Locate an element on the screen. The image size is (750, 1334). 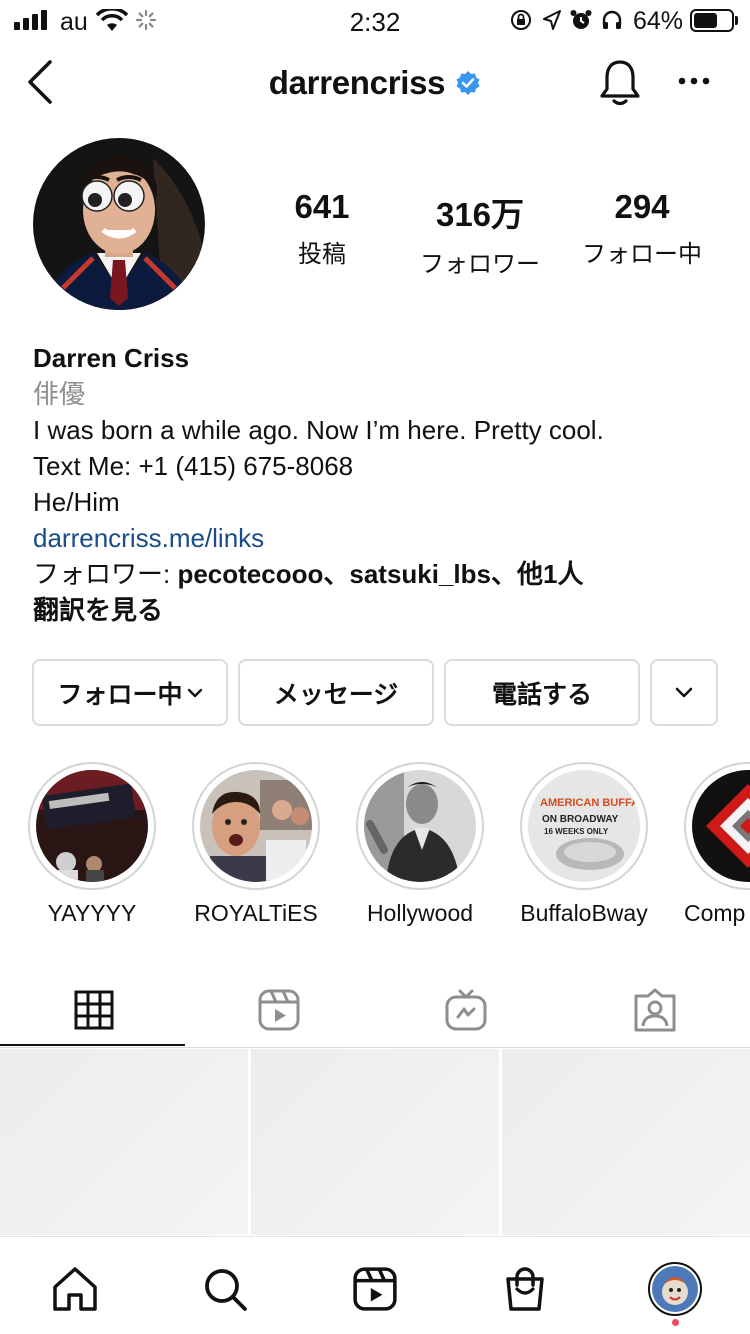
more-options-icon is located at coordinates (694, 81).